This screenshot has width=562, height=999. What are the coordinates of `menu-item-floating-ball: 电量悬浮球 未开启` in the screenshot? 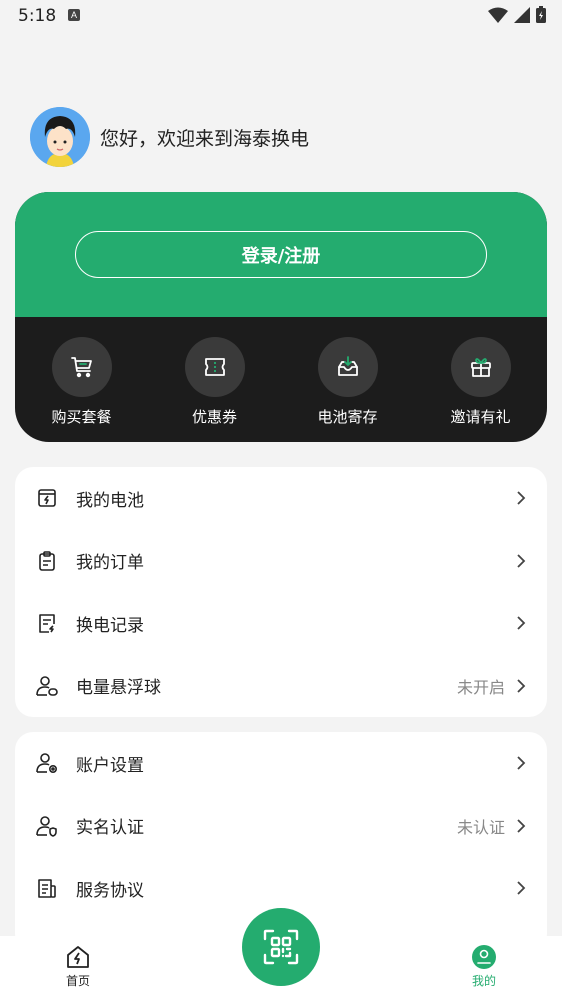 It's located at (281, 686).